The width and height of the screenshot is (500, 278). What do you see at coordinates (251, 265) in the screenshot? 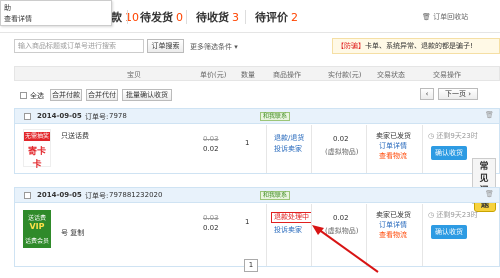
I see `page-number: 1` at bounding box center [251, 265].